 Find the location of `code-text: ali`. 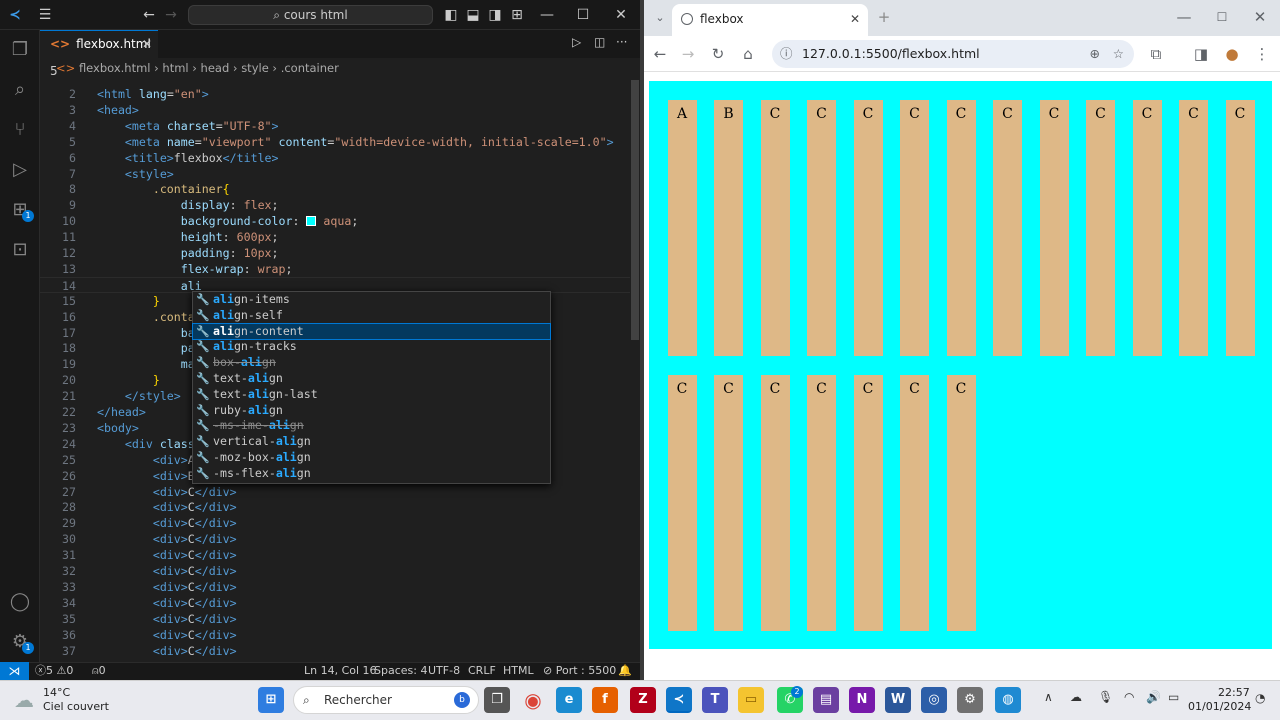

code-text: ali is located at coordinates (149, 286).